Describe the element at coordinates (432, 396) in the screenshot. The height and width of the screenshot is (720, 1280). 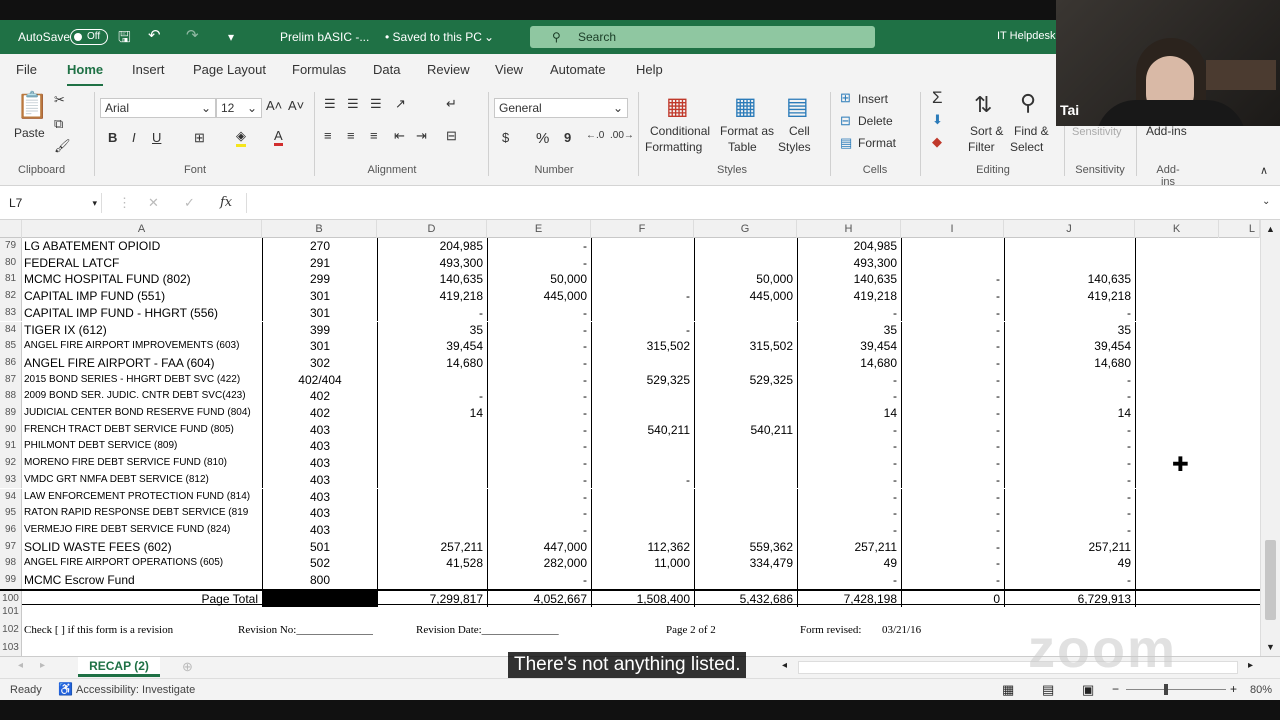
I see `cell-d: -` at that location.